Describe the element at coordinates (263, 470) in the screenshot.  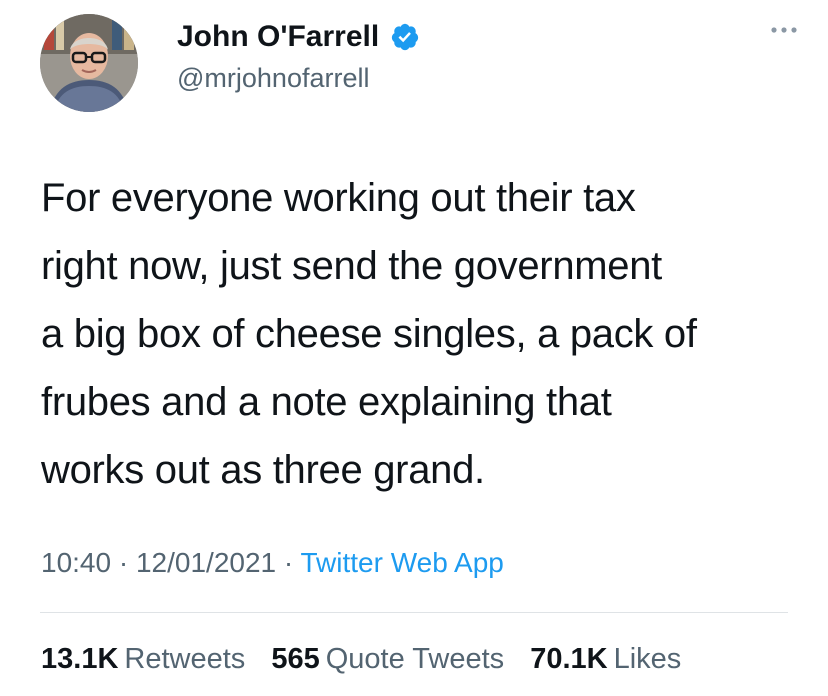
I see `tweet-text-line: works out as three grand.` at that location.